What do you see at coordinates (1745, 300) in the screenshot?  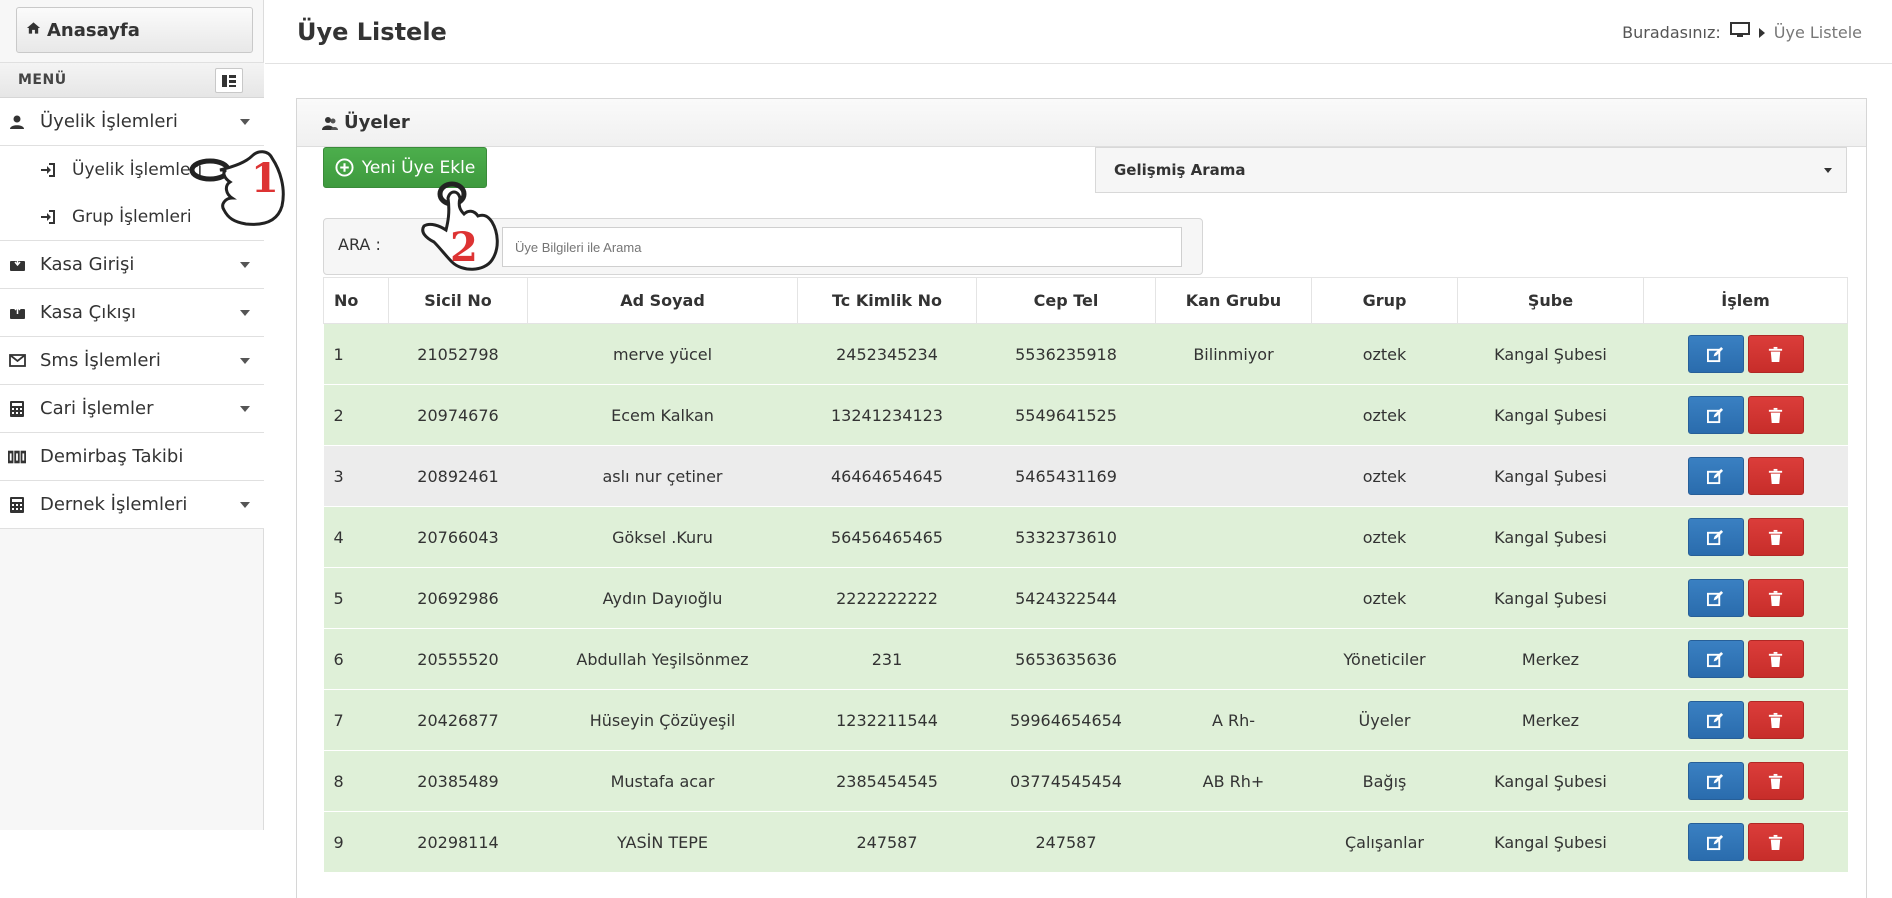 I see `column-header: İşlem` at bounding box center [1745, 300].